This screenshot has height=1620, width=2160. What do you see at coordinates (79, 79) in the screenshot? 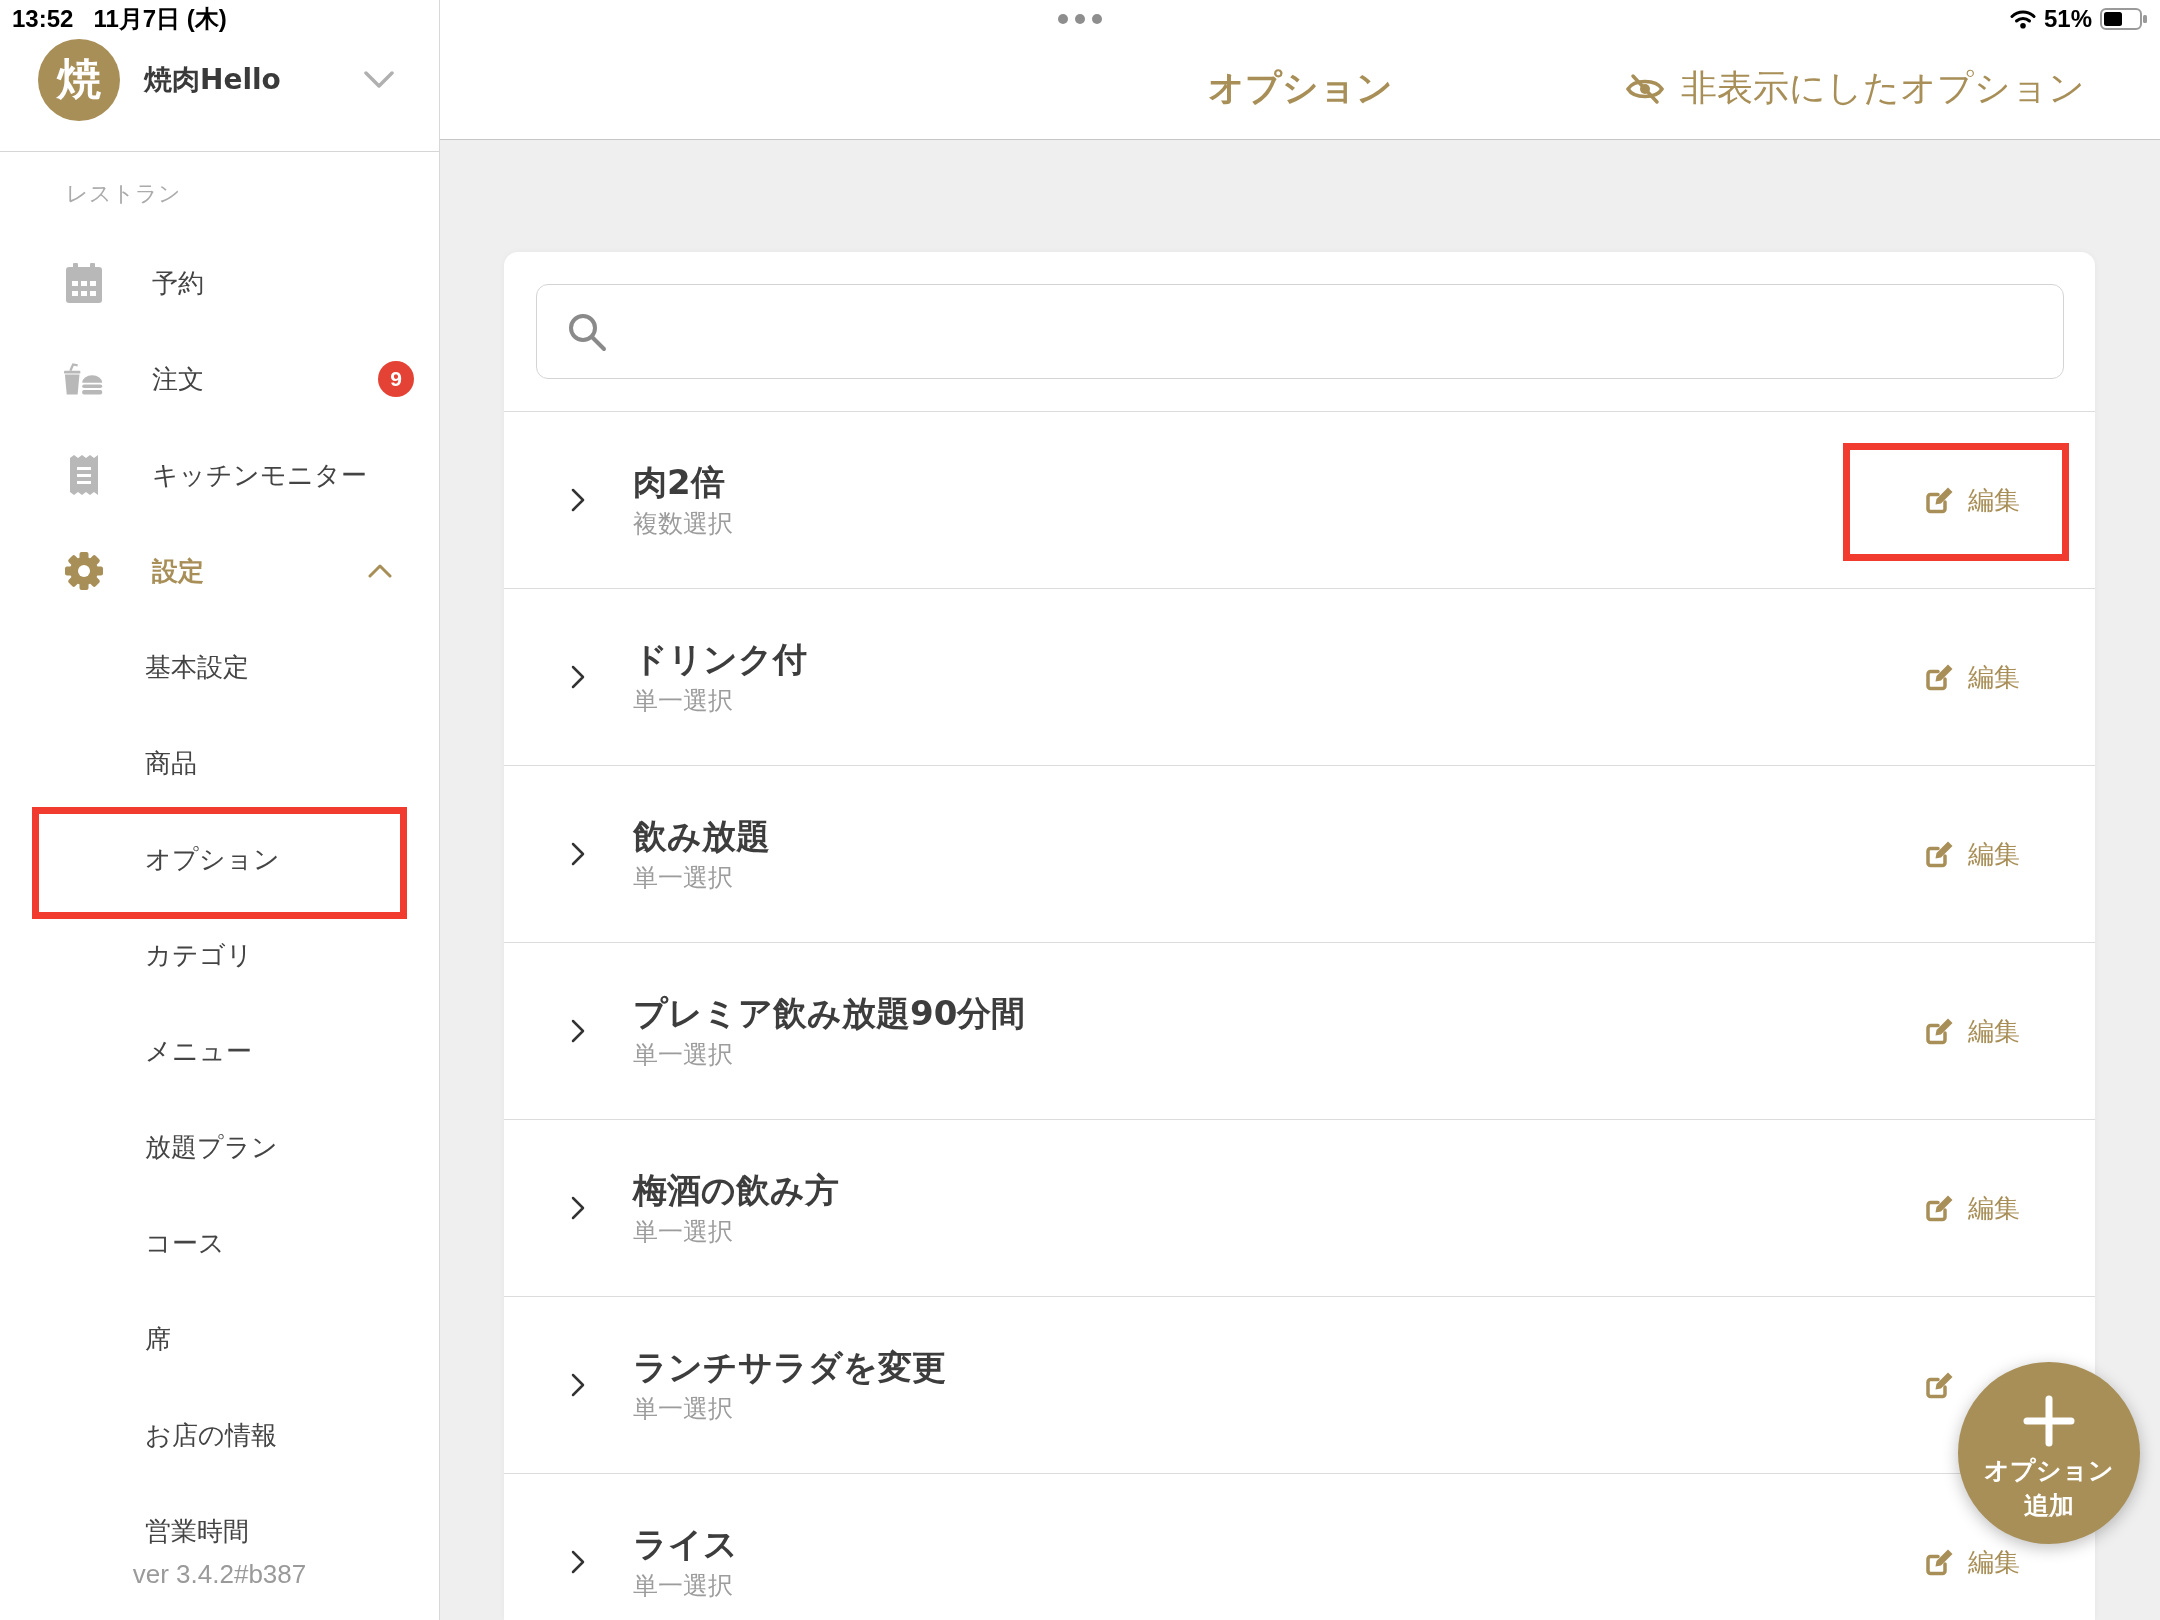
I see `avatar: 焼` at bounding box center [79, 79].